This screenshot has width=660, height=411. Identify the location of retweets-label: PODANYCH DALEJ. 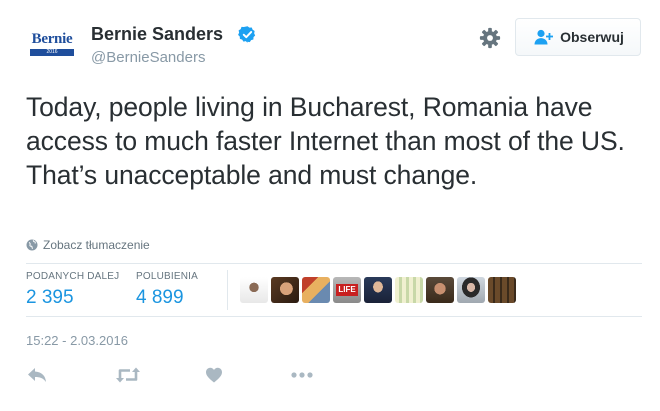
(73, 276).